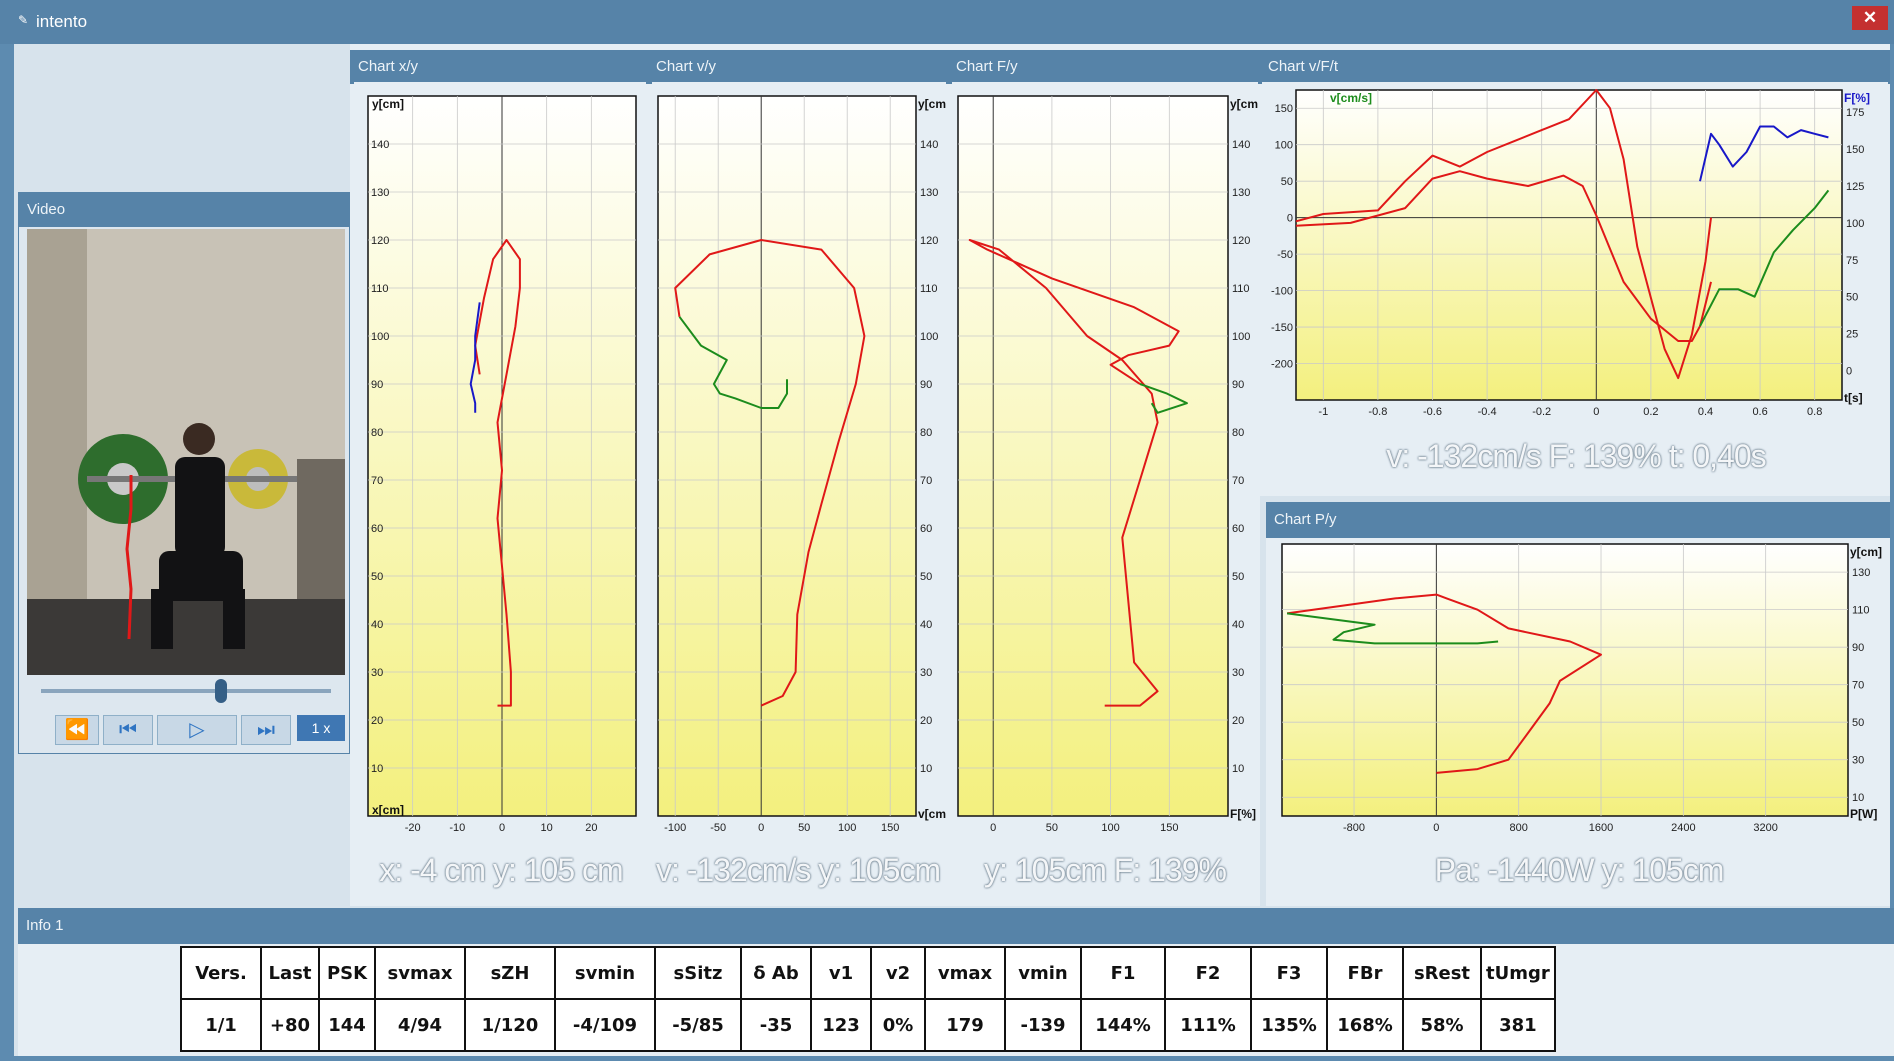  What do you see at coordinates (605, 973) in the screenshot?
I see `info-header-cell: svmin` at bounding box center [605, 973].